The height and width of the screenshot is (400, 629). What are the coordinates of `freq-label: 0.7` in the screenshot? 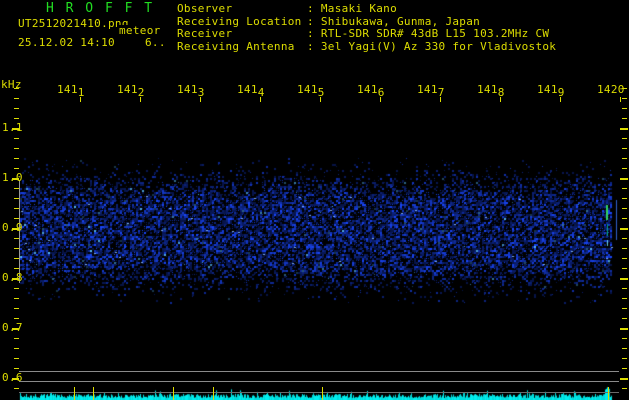 It's located at (12, 327).